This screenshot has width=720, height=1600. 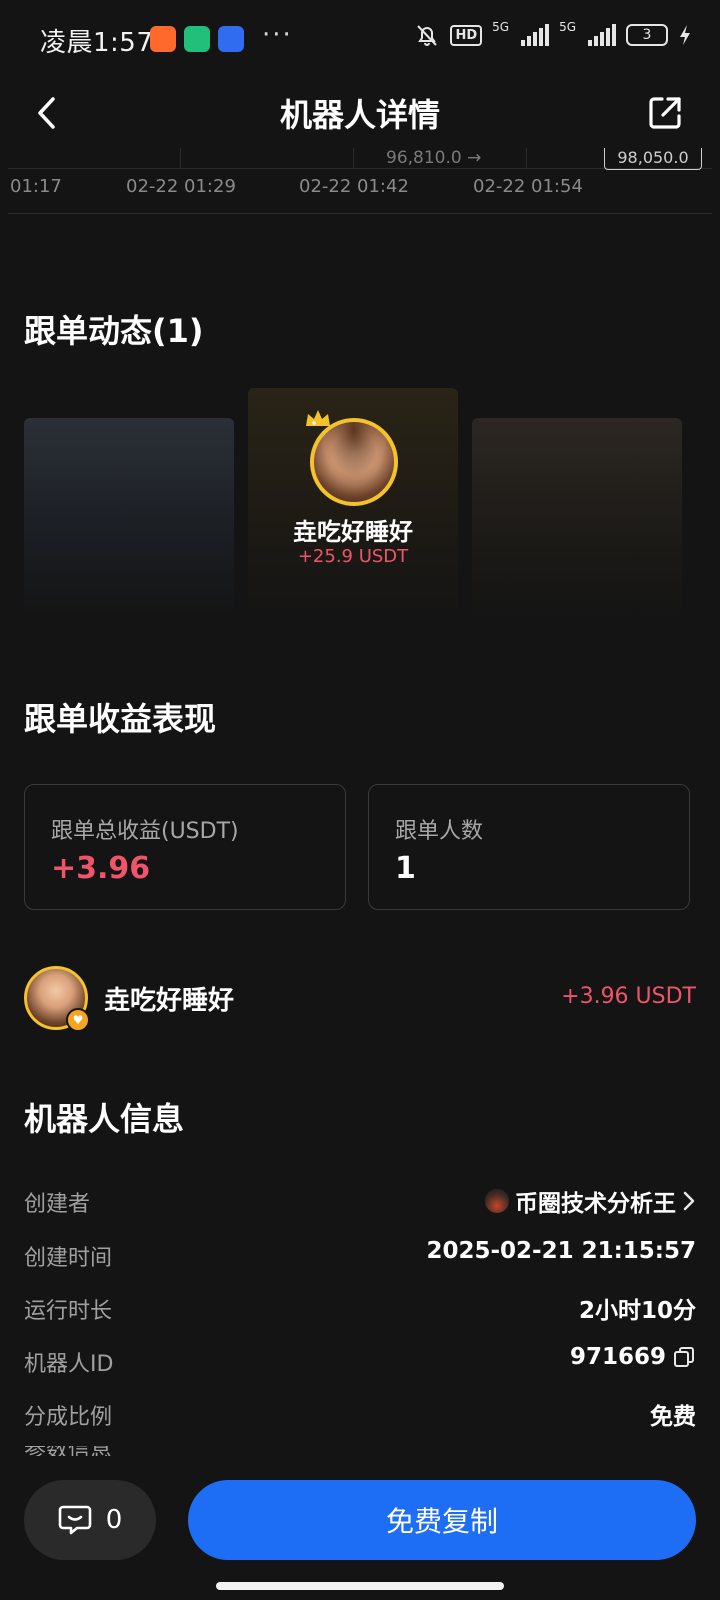 I want to click on podium-slot-third, so click(x=577, y=518).